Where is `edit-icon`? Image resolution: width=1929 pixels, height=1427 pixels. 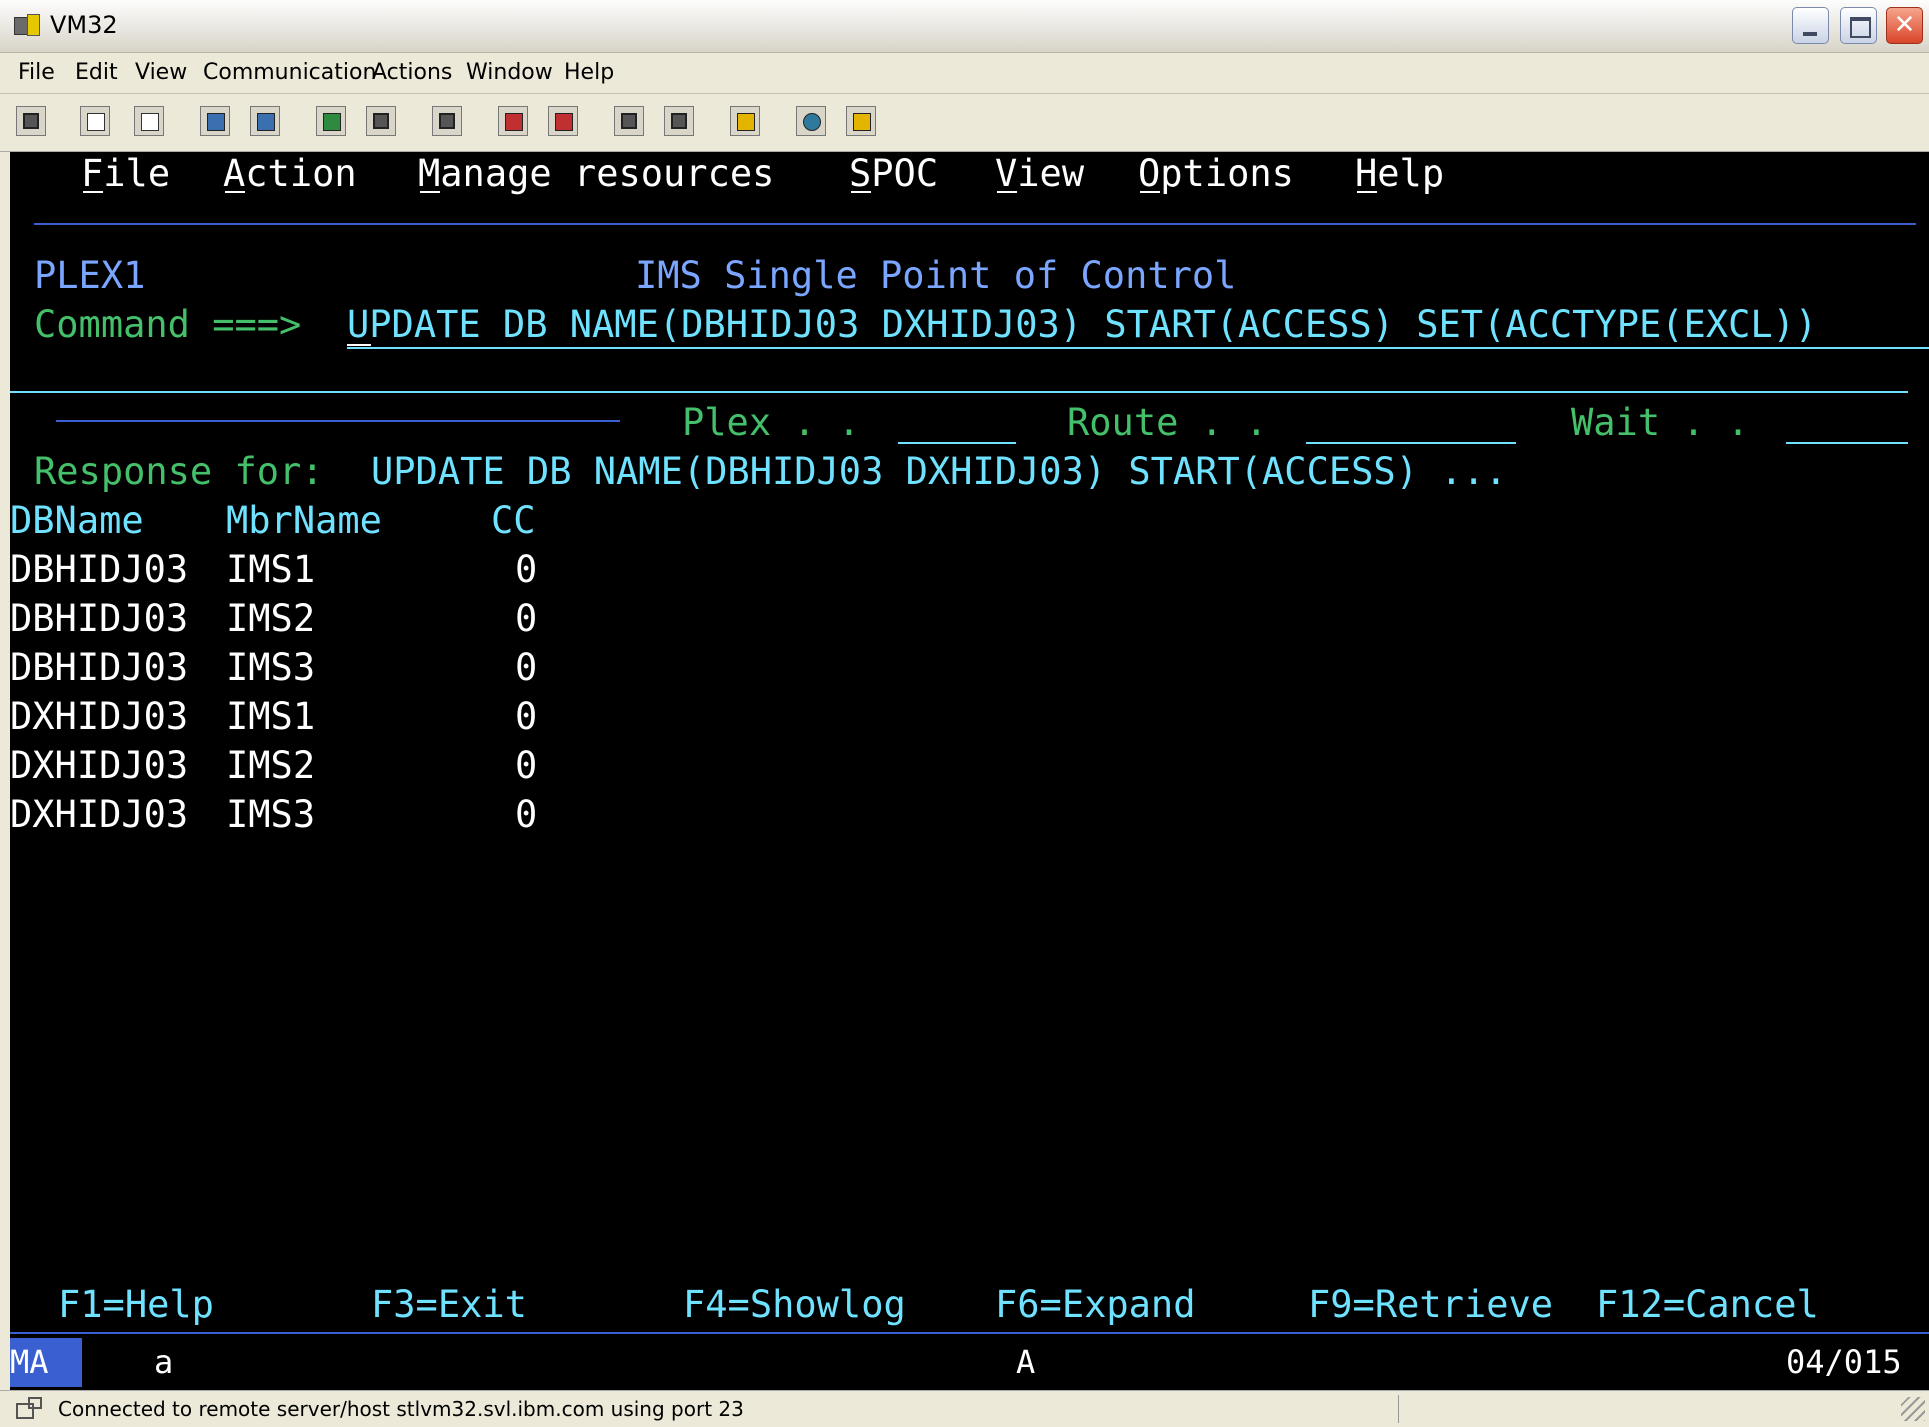 edit-icon is located at coordinates (861, 121).